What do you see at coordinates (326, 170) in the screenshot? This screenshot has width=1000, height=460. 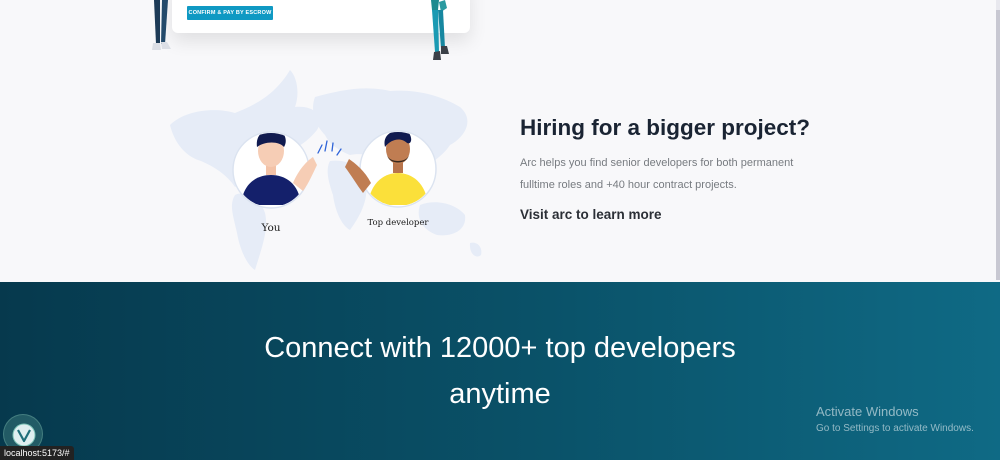 I see `hiring-illustration: You Top developer` at bounding box center [326, 170].